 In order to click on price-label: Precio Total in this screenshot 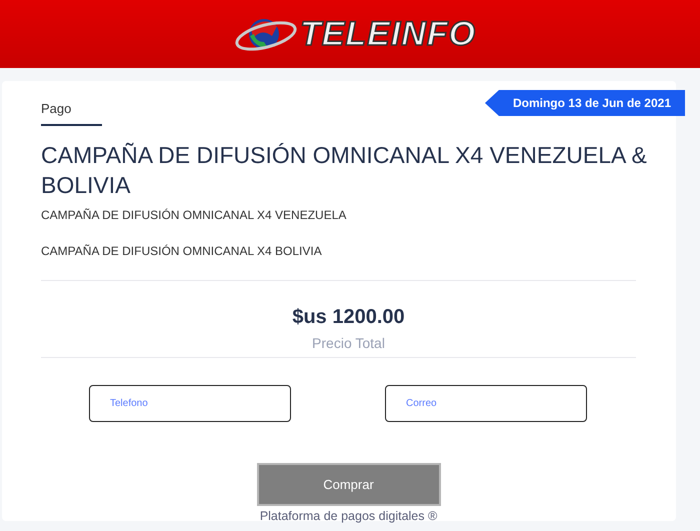, I will do `click(348, 343)`.